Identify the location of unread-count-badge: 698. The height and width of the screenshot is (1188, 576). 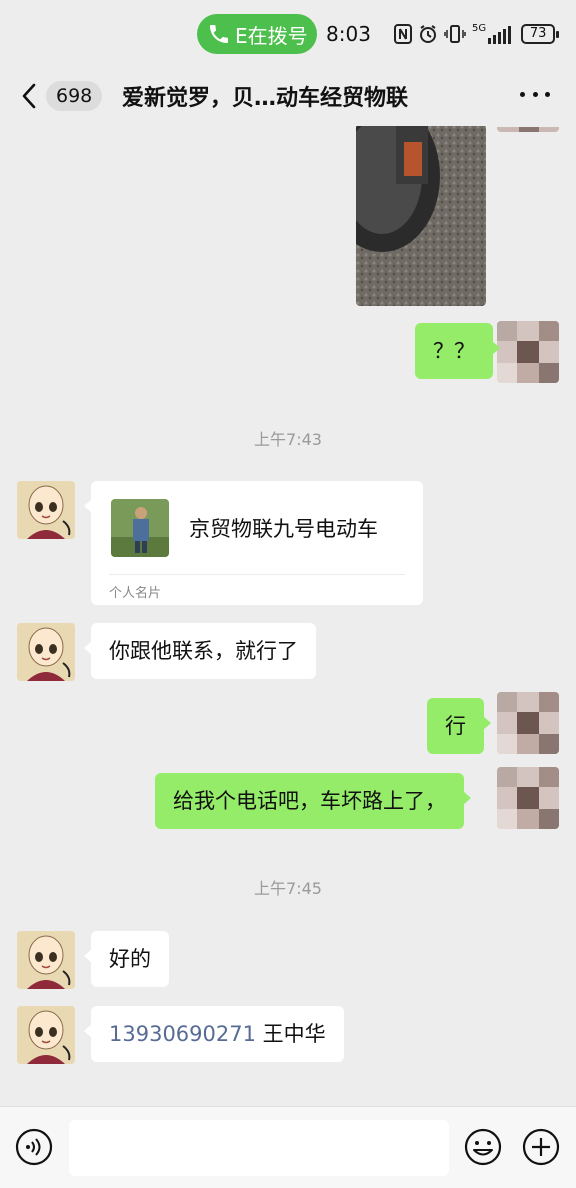
(74, 96).